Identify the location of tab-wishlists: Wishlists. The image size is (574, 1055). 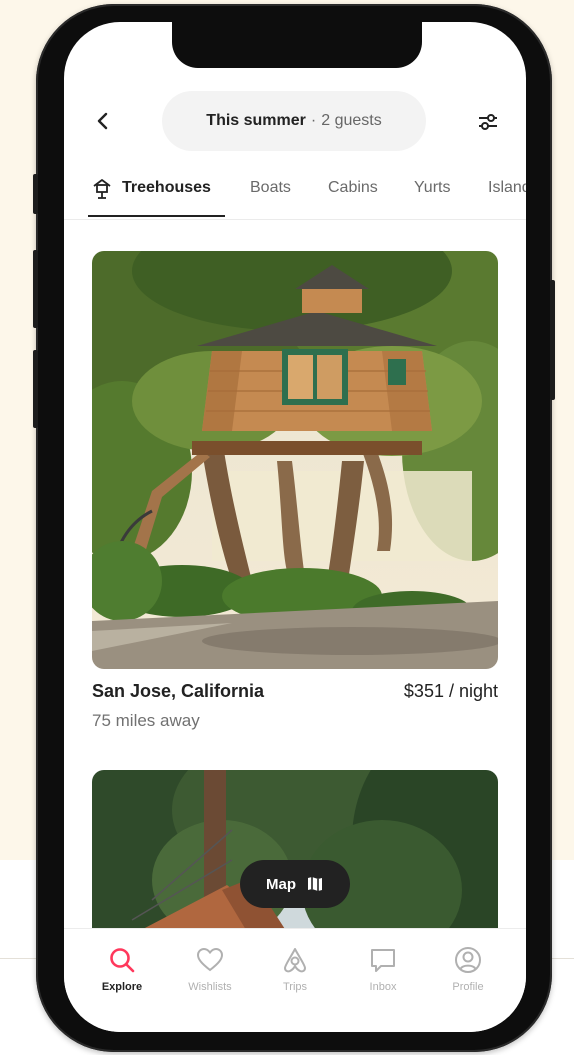
(210, 969).